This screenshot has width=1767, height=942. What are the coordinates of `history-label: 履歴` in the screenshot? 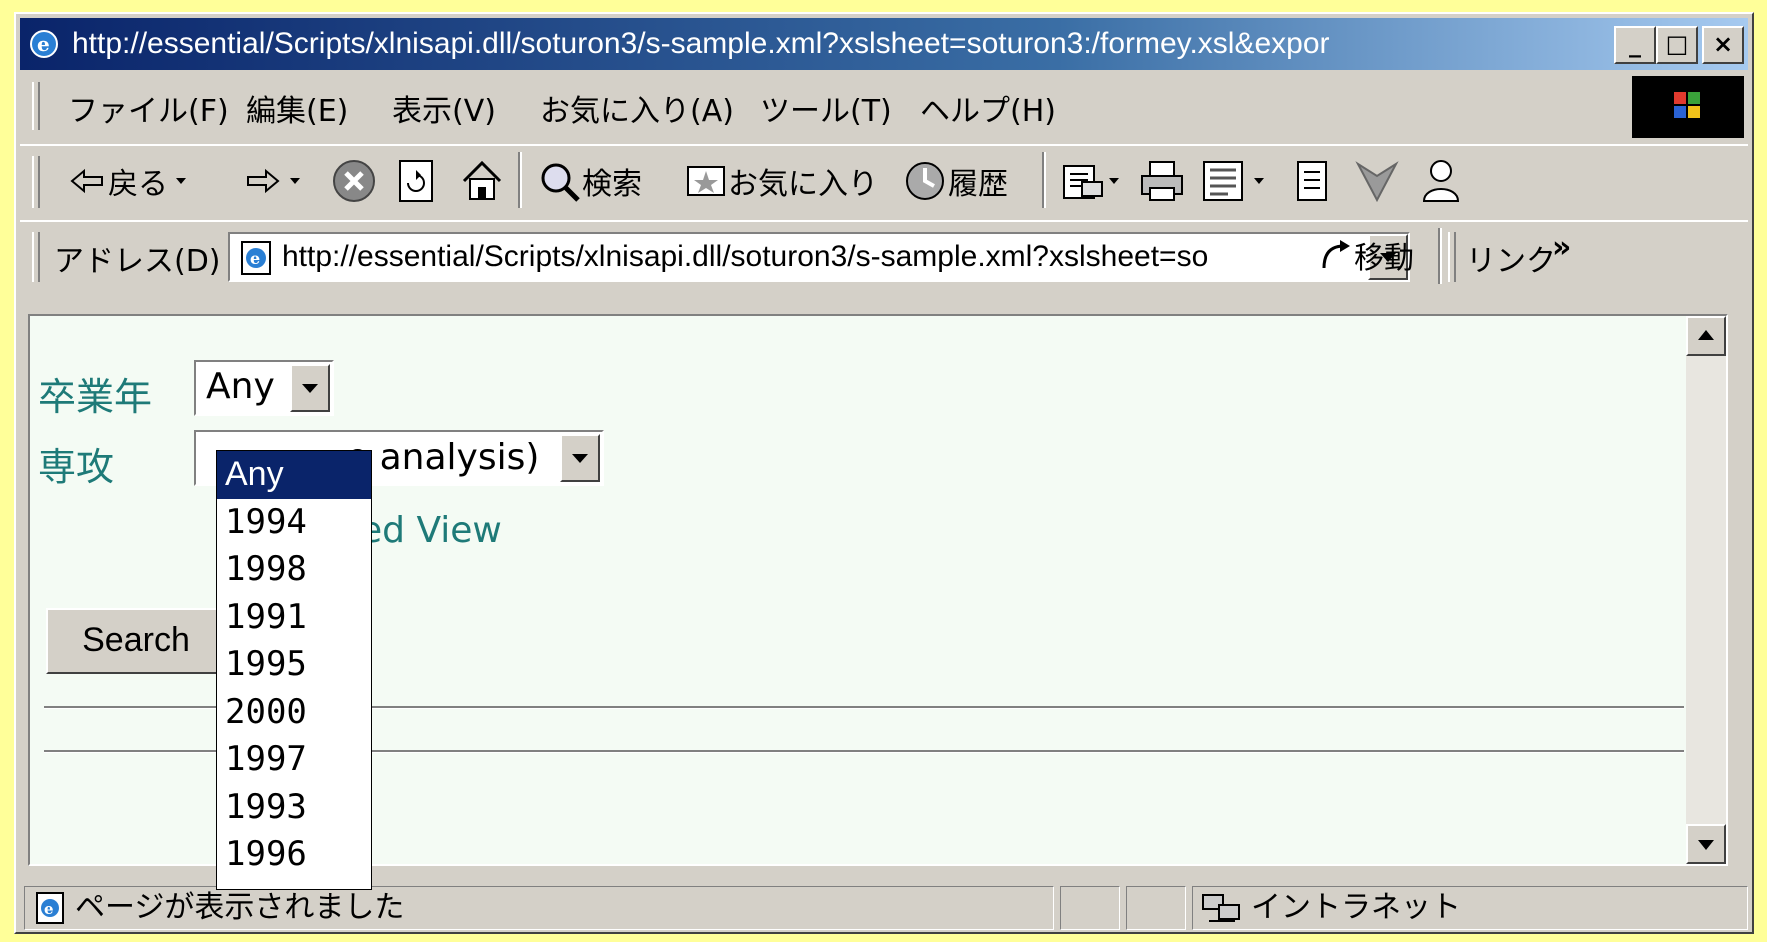 It's located at (978, 184).